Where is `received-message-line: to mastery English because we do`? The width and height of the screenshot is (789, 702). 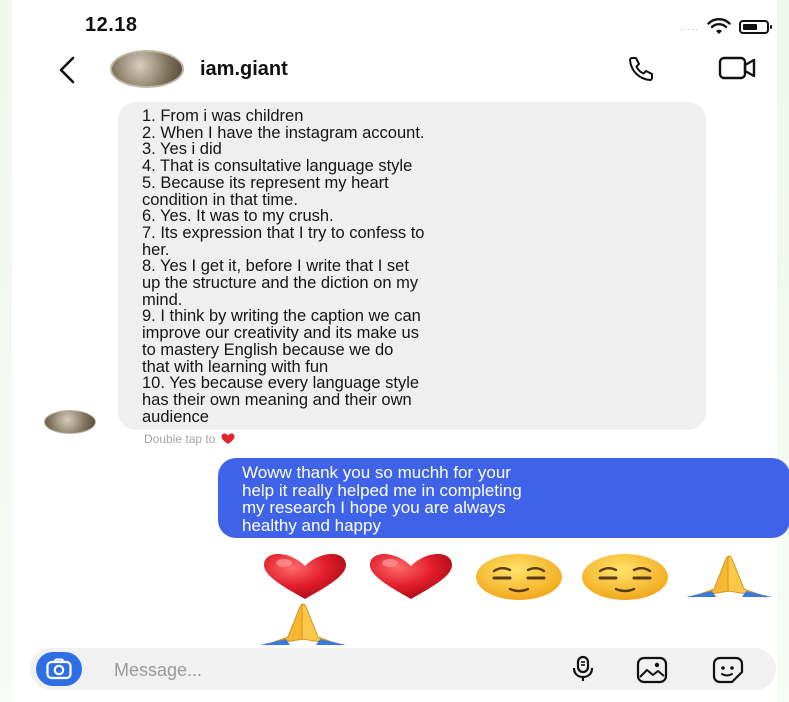
received-message-line: to mastery English because we do is located at coordinates (268, 349).